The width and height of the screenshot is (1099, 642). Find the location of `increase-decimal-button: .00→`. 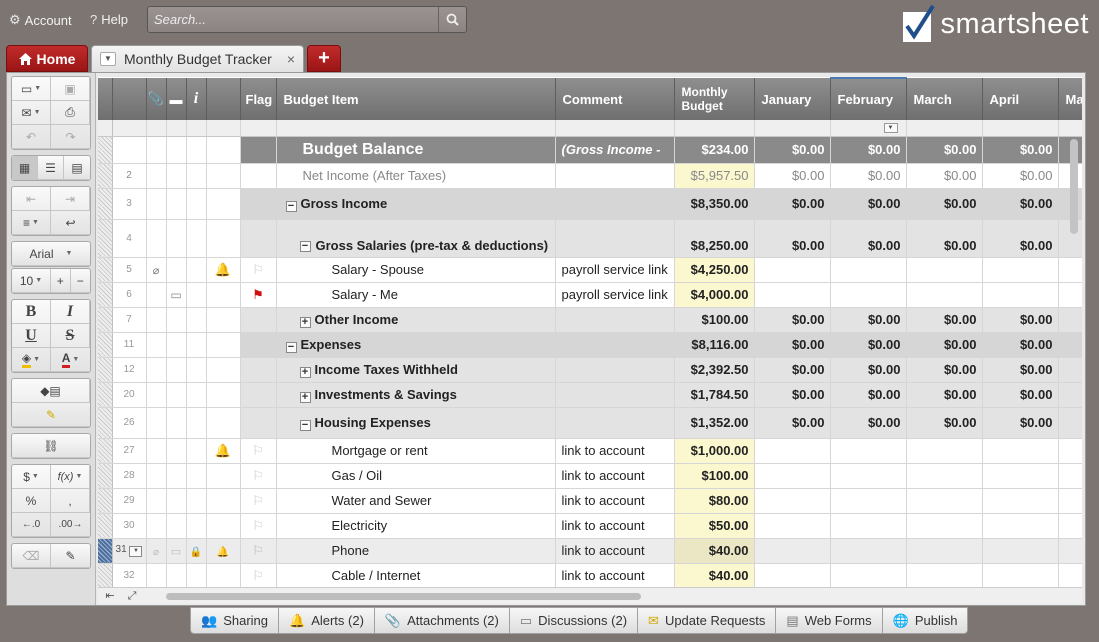

increase-decimal-button: .00→ is located at coordinates (70, 525).